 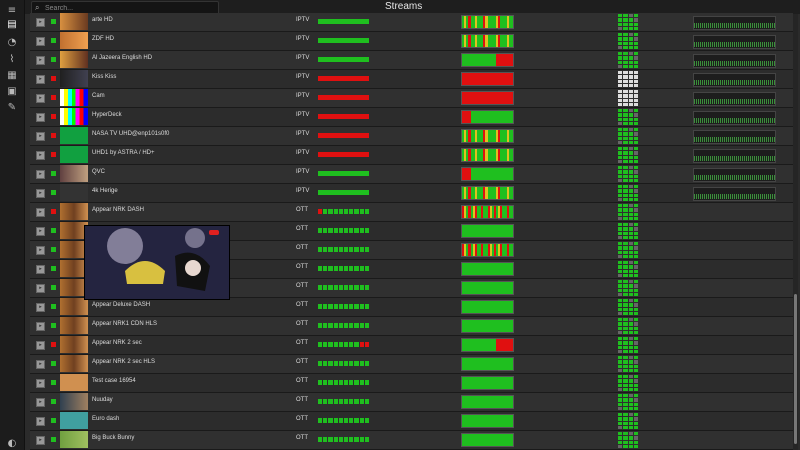 What do you see at coordinates (411, 345) in the screenshot?
I see `table-row: ▸ Appear NRK 2 sec OTT` at bounding box center [411, 345].